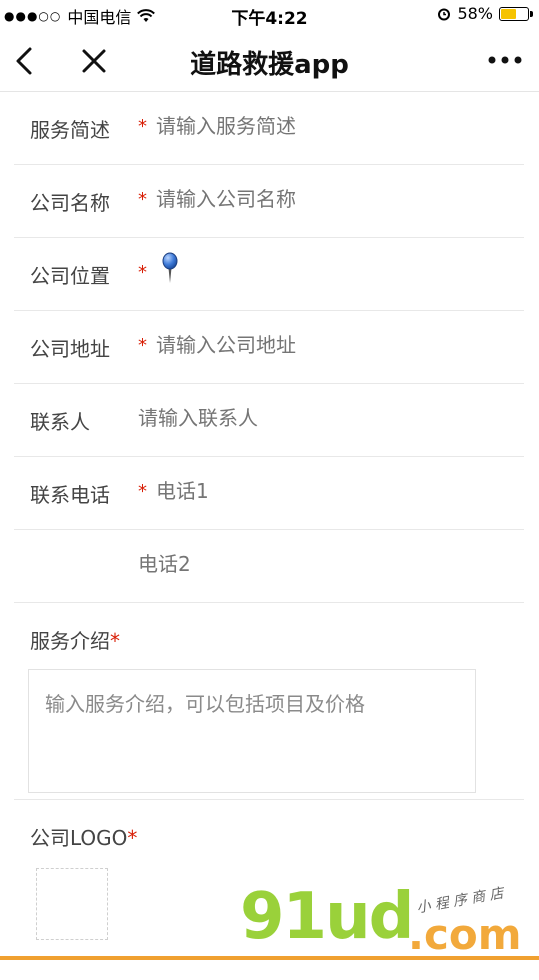 The image size is (539, 980). What do you see at coordinates (444, 14) in the screenshot?
I see `alarm-icon` at bounding box center [444, 14].